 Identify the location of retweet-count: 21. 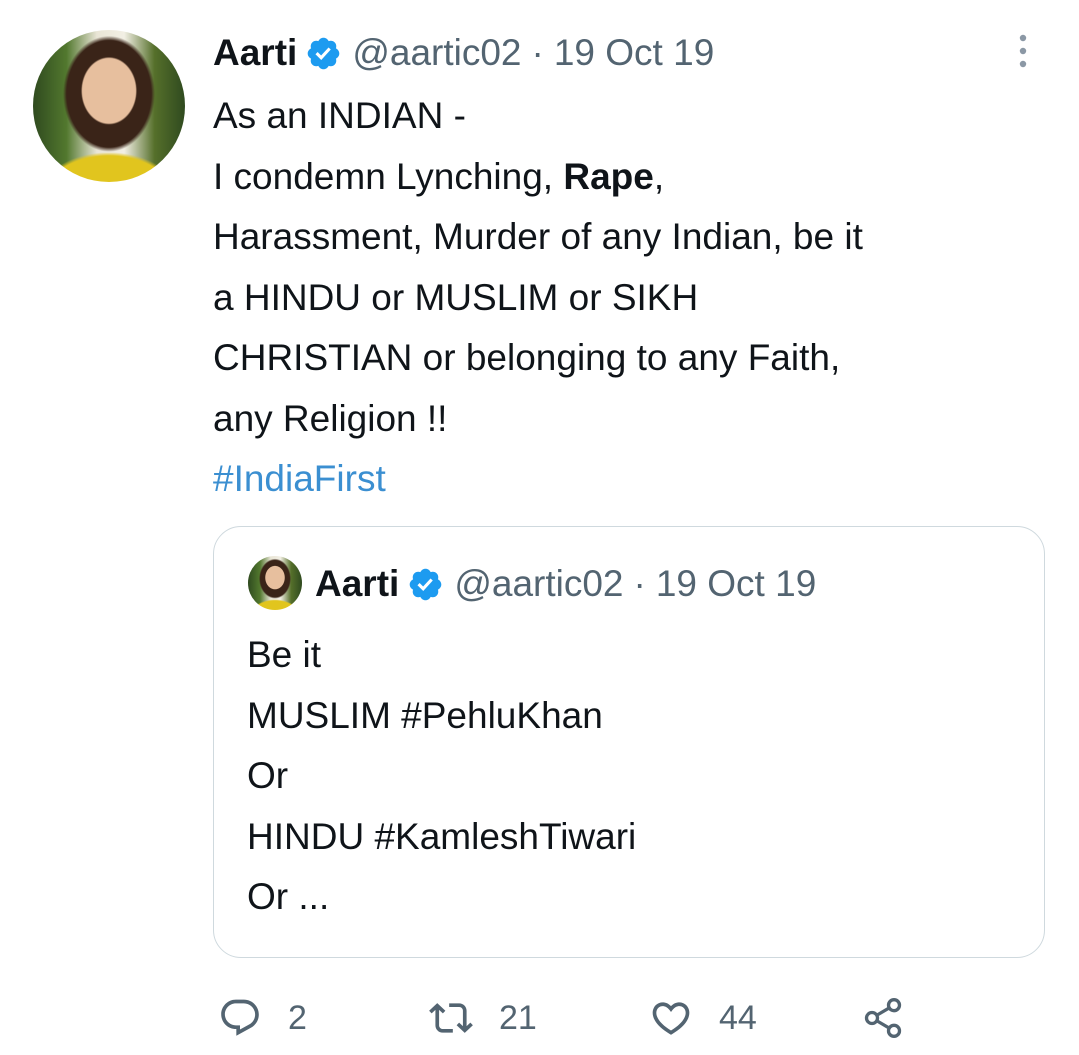
(518, 1017).